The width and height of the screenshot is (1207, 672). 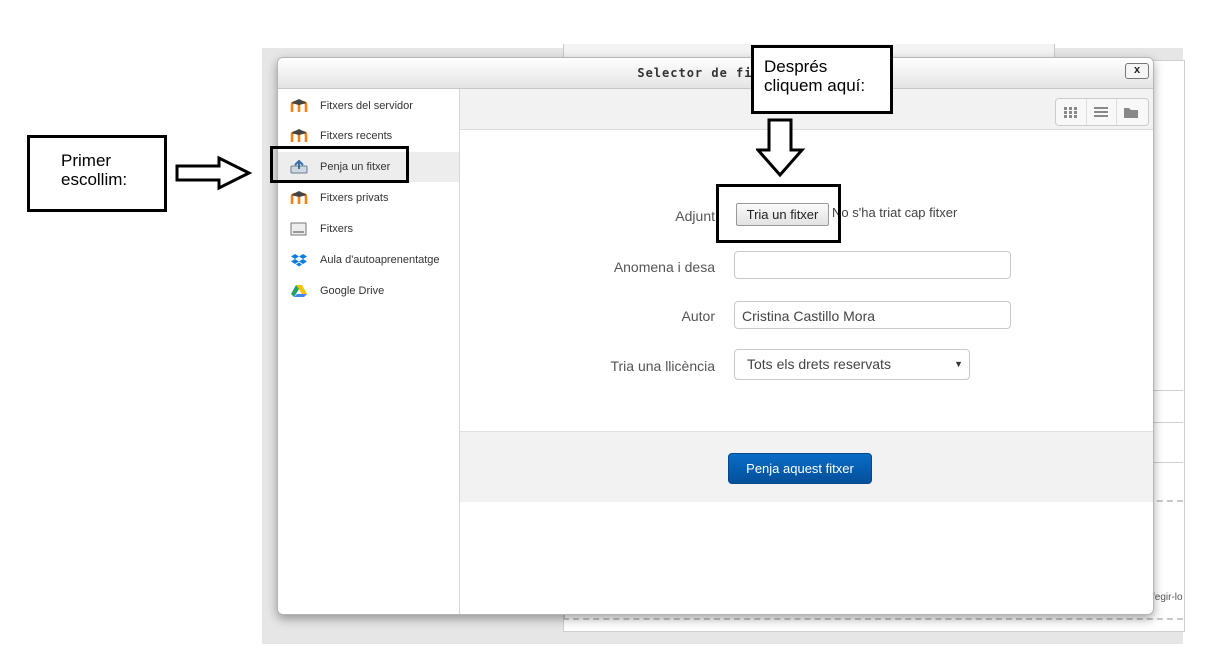 I want to click on grid-view-button, so click(x=1071, y=112).